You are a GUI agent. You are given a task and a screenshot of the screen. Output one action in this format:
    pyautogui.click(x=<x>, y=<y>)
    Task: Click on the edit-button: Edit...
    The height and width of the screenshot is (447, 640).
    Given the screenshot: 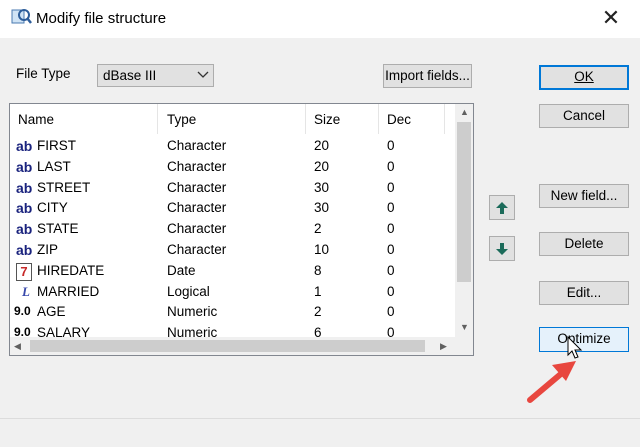 What is the action you would take?
    pyautogui.click(x=584, y=293)
    